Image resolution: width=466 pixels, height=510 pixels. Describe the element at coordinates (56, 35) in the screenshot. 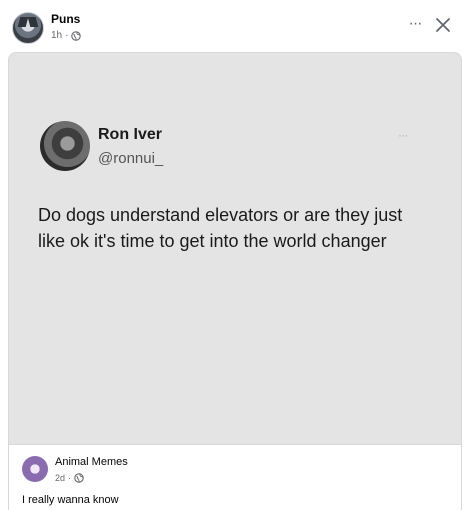

I see `post-time: 1h` at that location.